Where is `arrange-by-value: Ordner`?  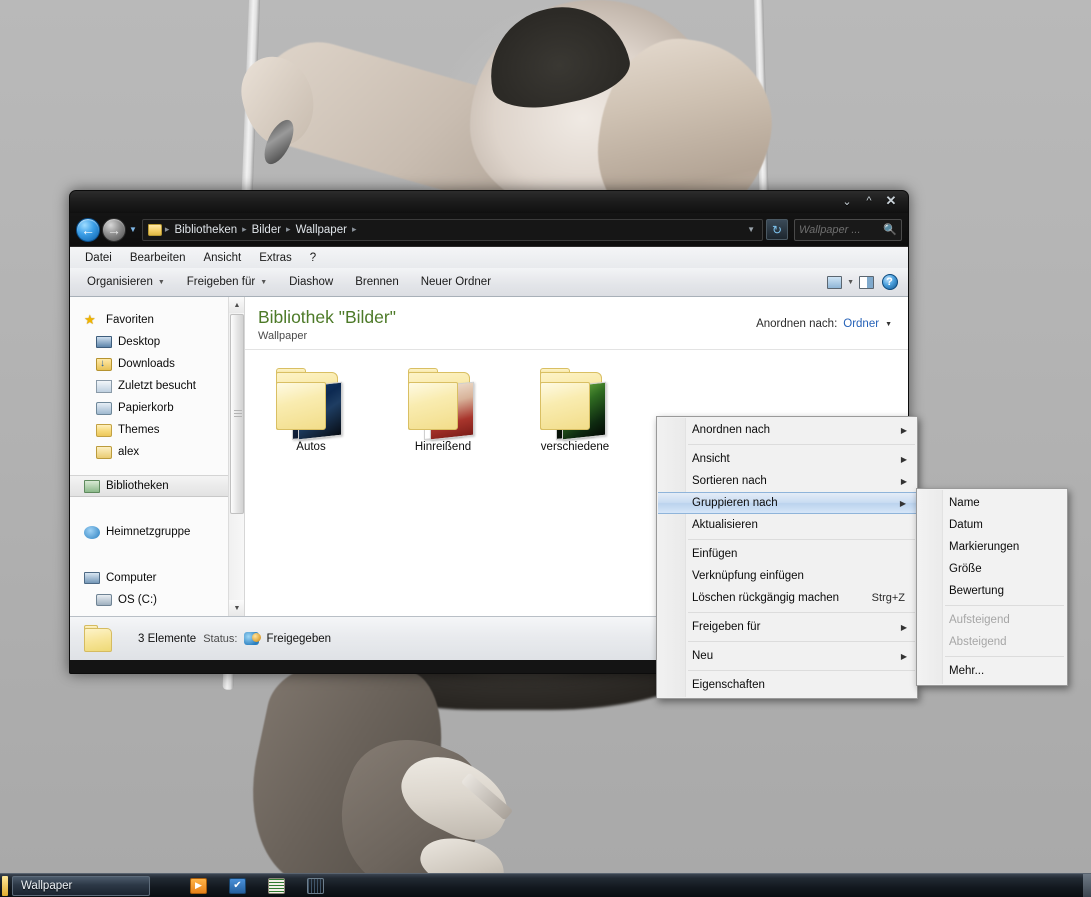 arrange-by-value: Ordner is located at coordinates (861, 324).